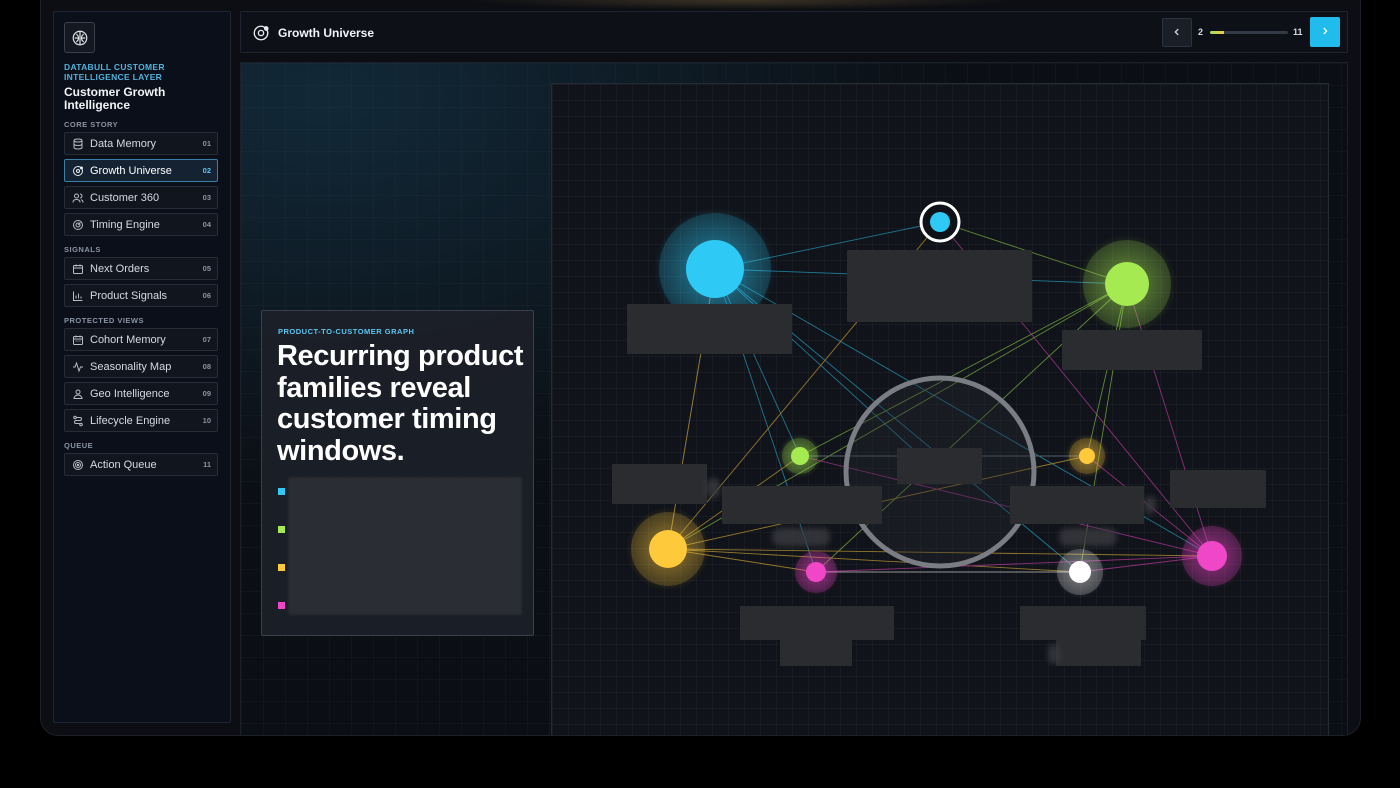 The width and height of the screenshot is (1400, 788). Describe the element at coordinates (129, 295) in the screenshot. I see `sidebar-item-label: Product Signals` at that location.